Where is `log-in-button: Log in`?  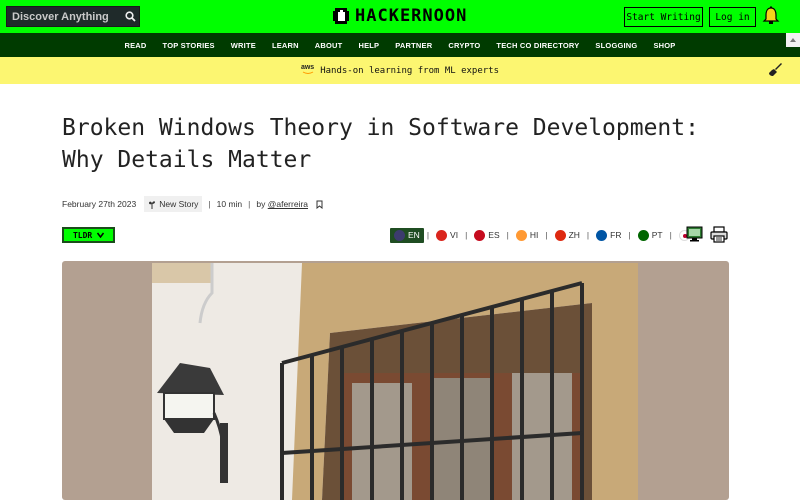 log-in-button: Log in is located at coordinates (732, 17).